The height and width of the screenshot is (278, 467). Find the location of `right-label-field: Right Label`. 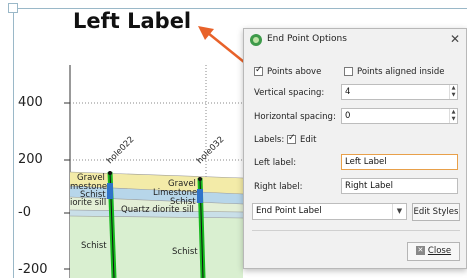

right-label-field: Right Label is located at coordinates (399, 186).